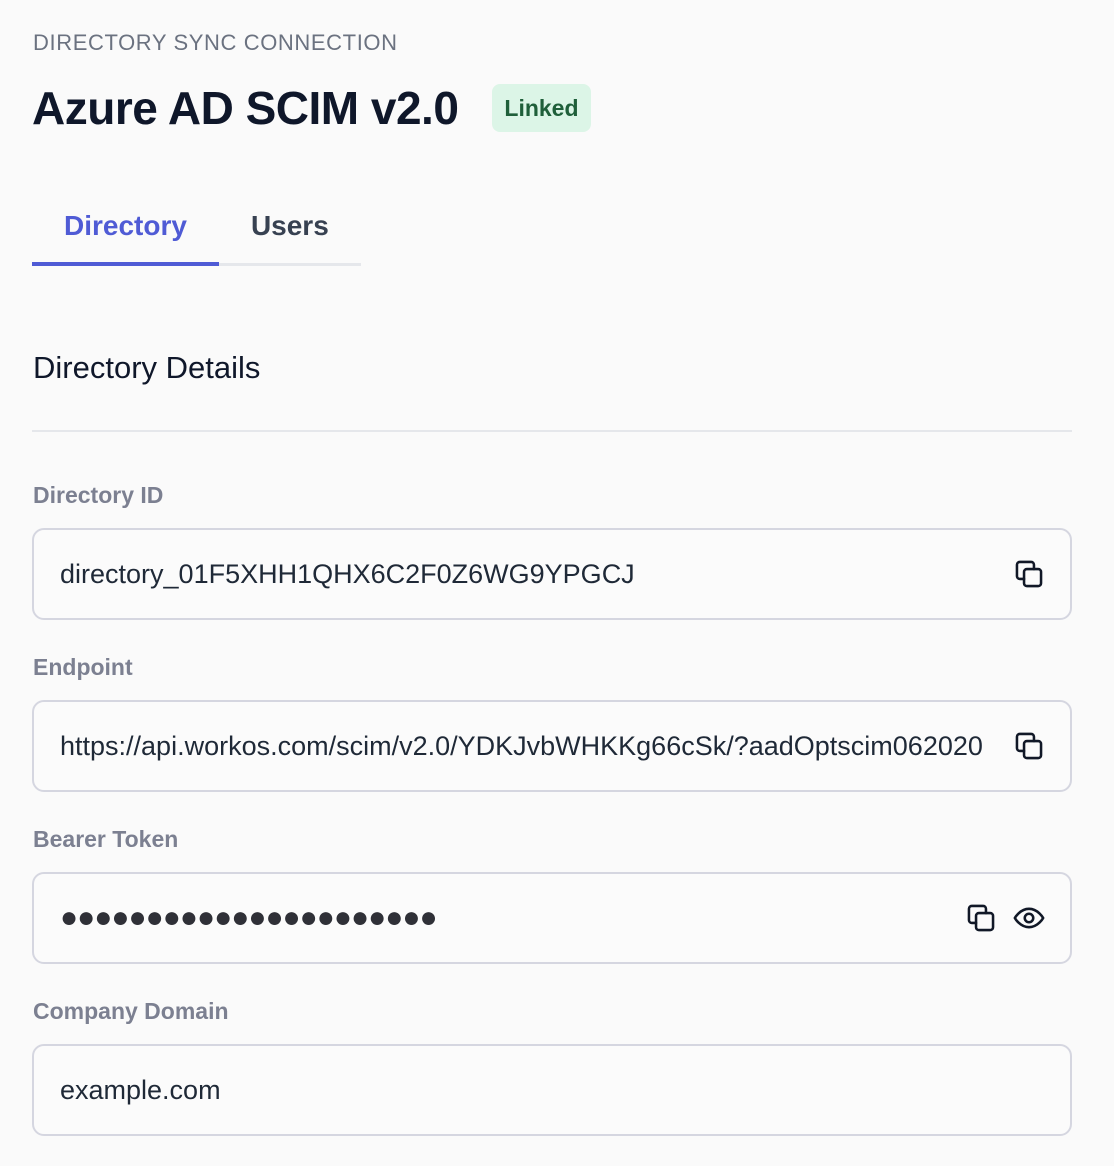 Image resolution: width=1114 pixels, height=1166 pixels. I want to click on copy-bearer-token-button, so click(981, 918).